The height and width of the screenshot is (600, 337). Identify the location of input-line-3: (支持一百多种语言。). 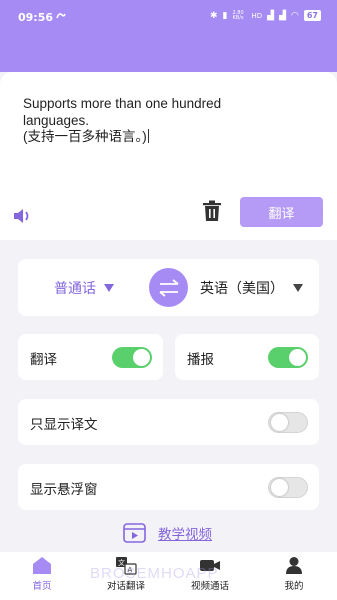
(86, 136).